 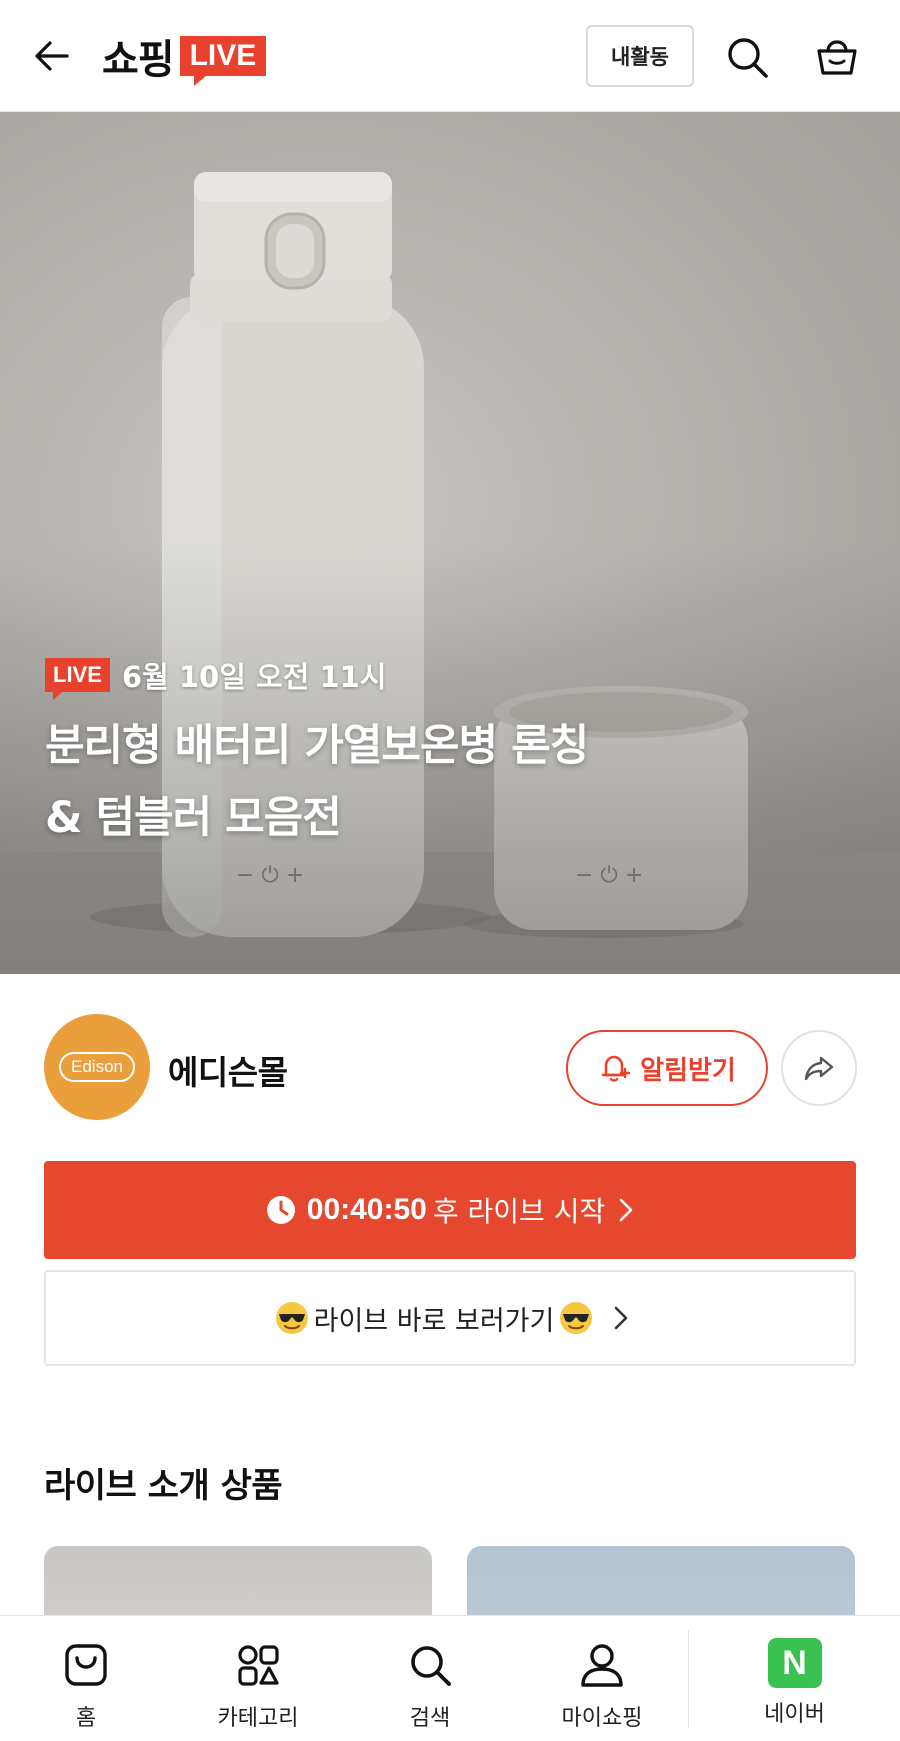 I want to click on countdown-timer: 00:40:50, so click(x=366, y=1209).